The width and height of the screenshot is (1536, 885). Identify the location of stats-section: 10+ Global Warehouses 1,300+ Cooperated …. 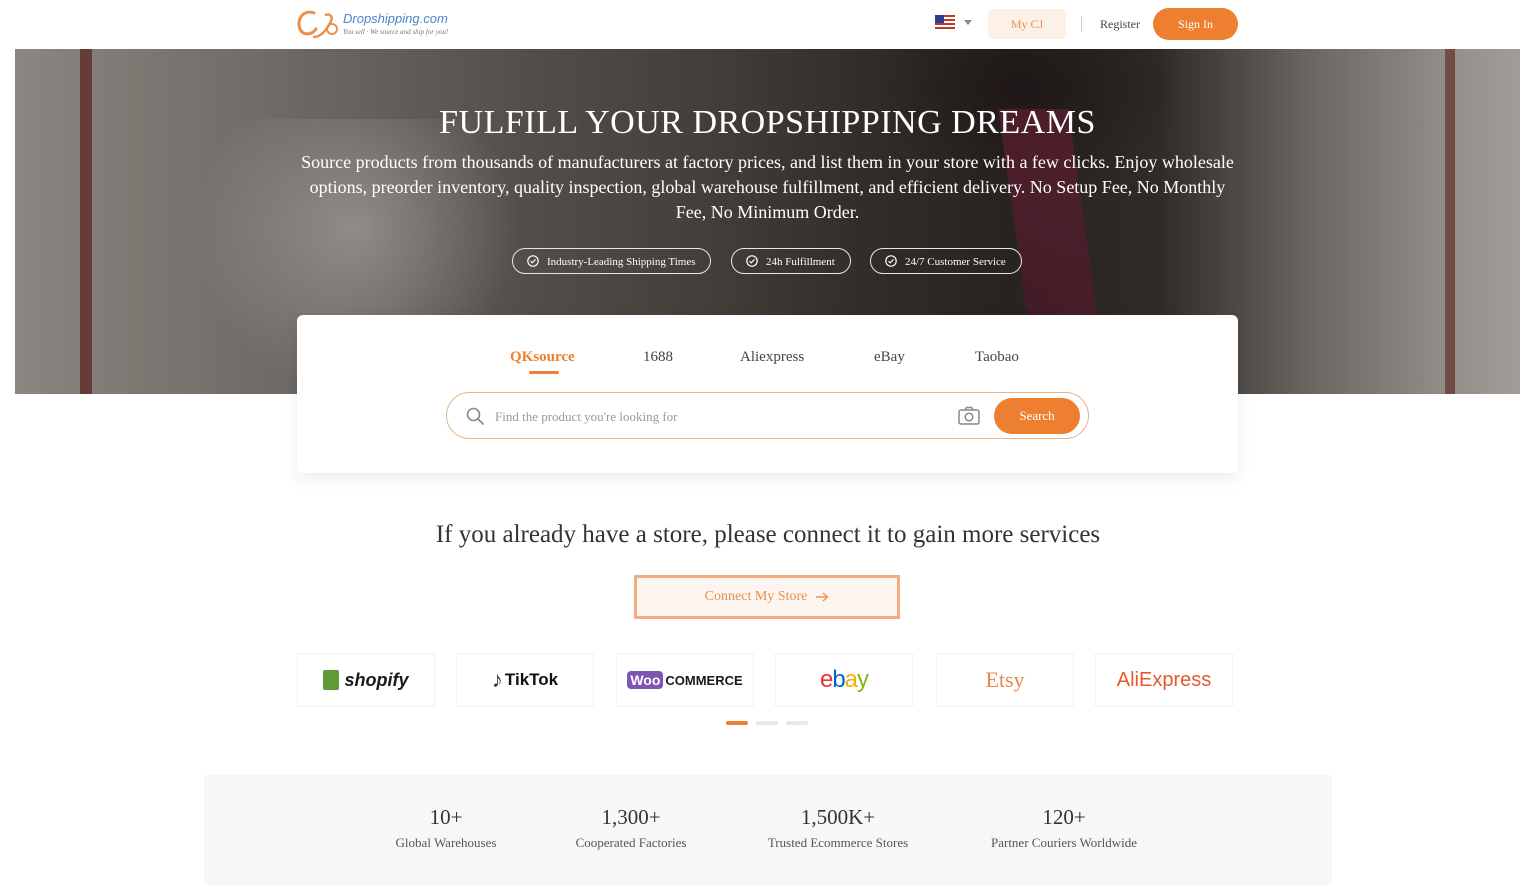
(768, 830).